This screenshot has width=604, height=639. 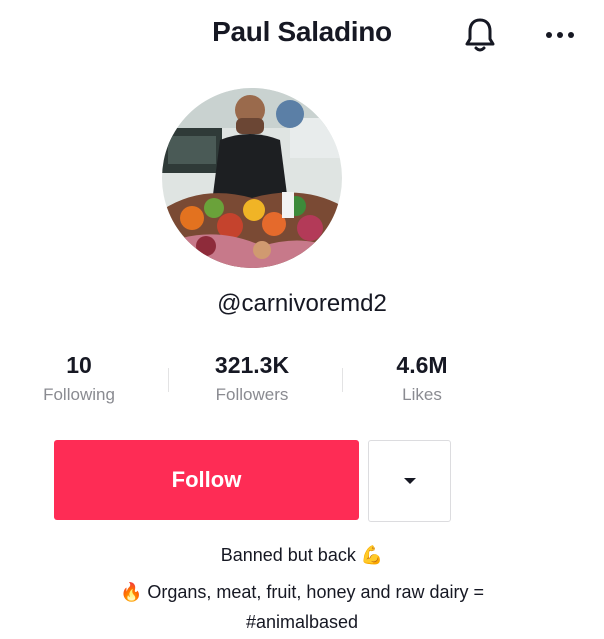 I want to click on flexed-biceps-emoji: 💪, so click(x=372, y=555).